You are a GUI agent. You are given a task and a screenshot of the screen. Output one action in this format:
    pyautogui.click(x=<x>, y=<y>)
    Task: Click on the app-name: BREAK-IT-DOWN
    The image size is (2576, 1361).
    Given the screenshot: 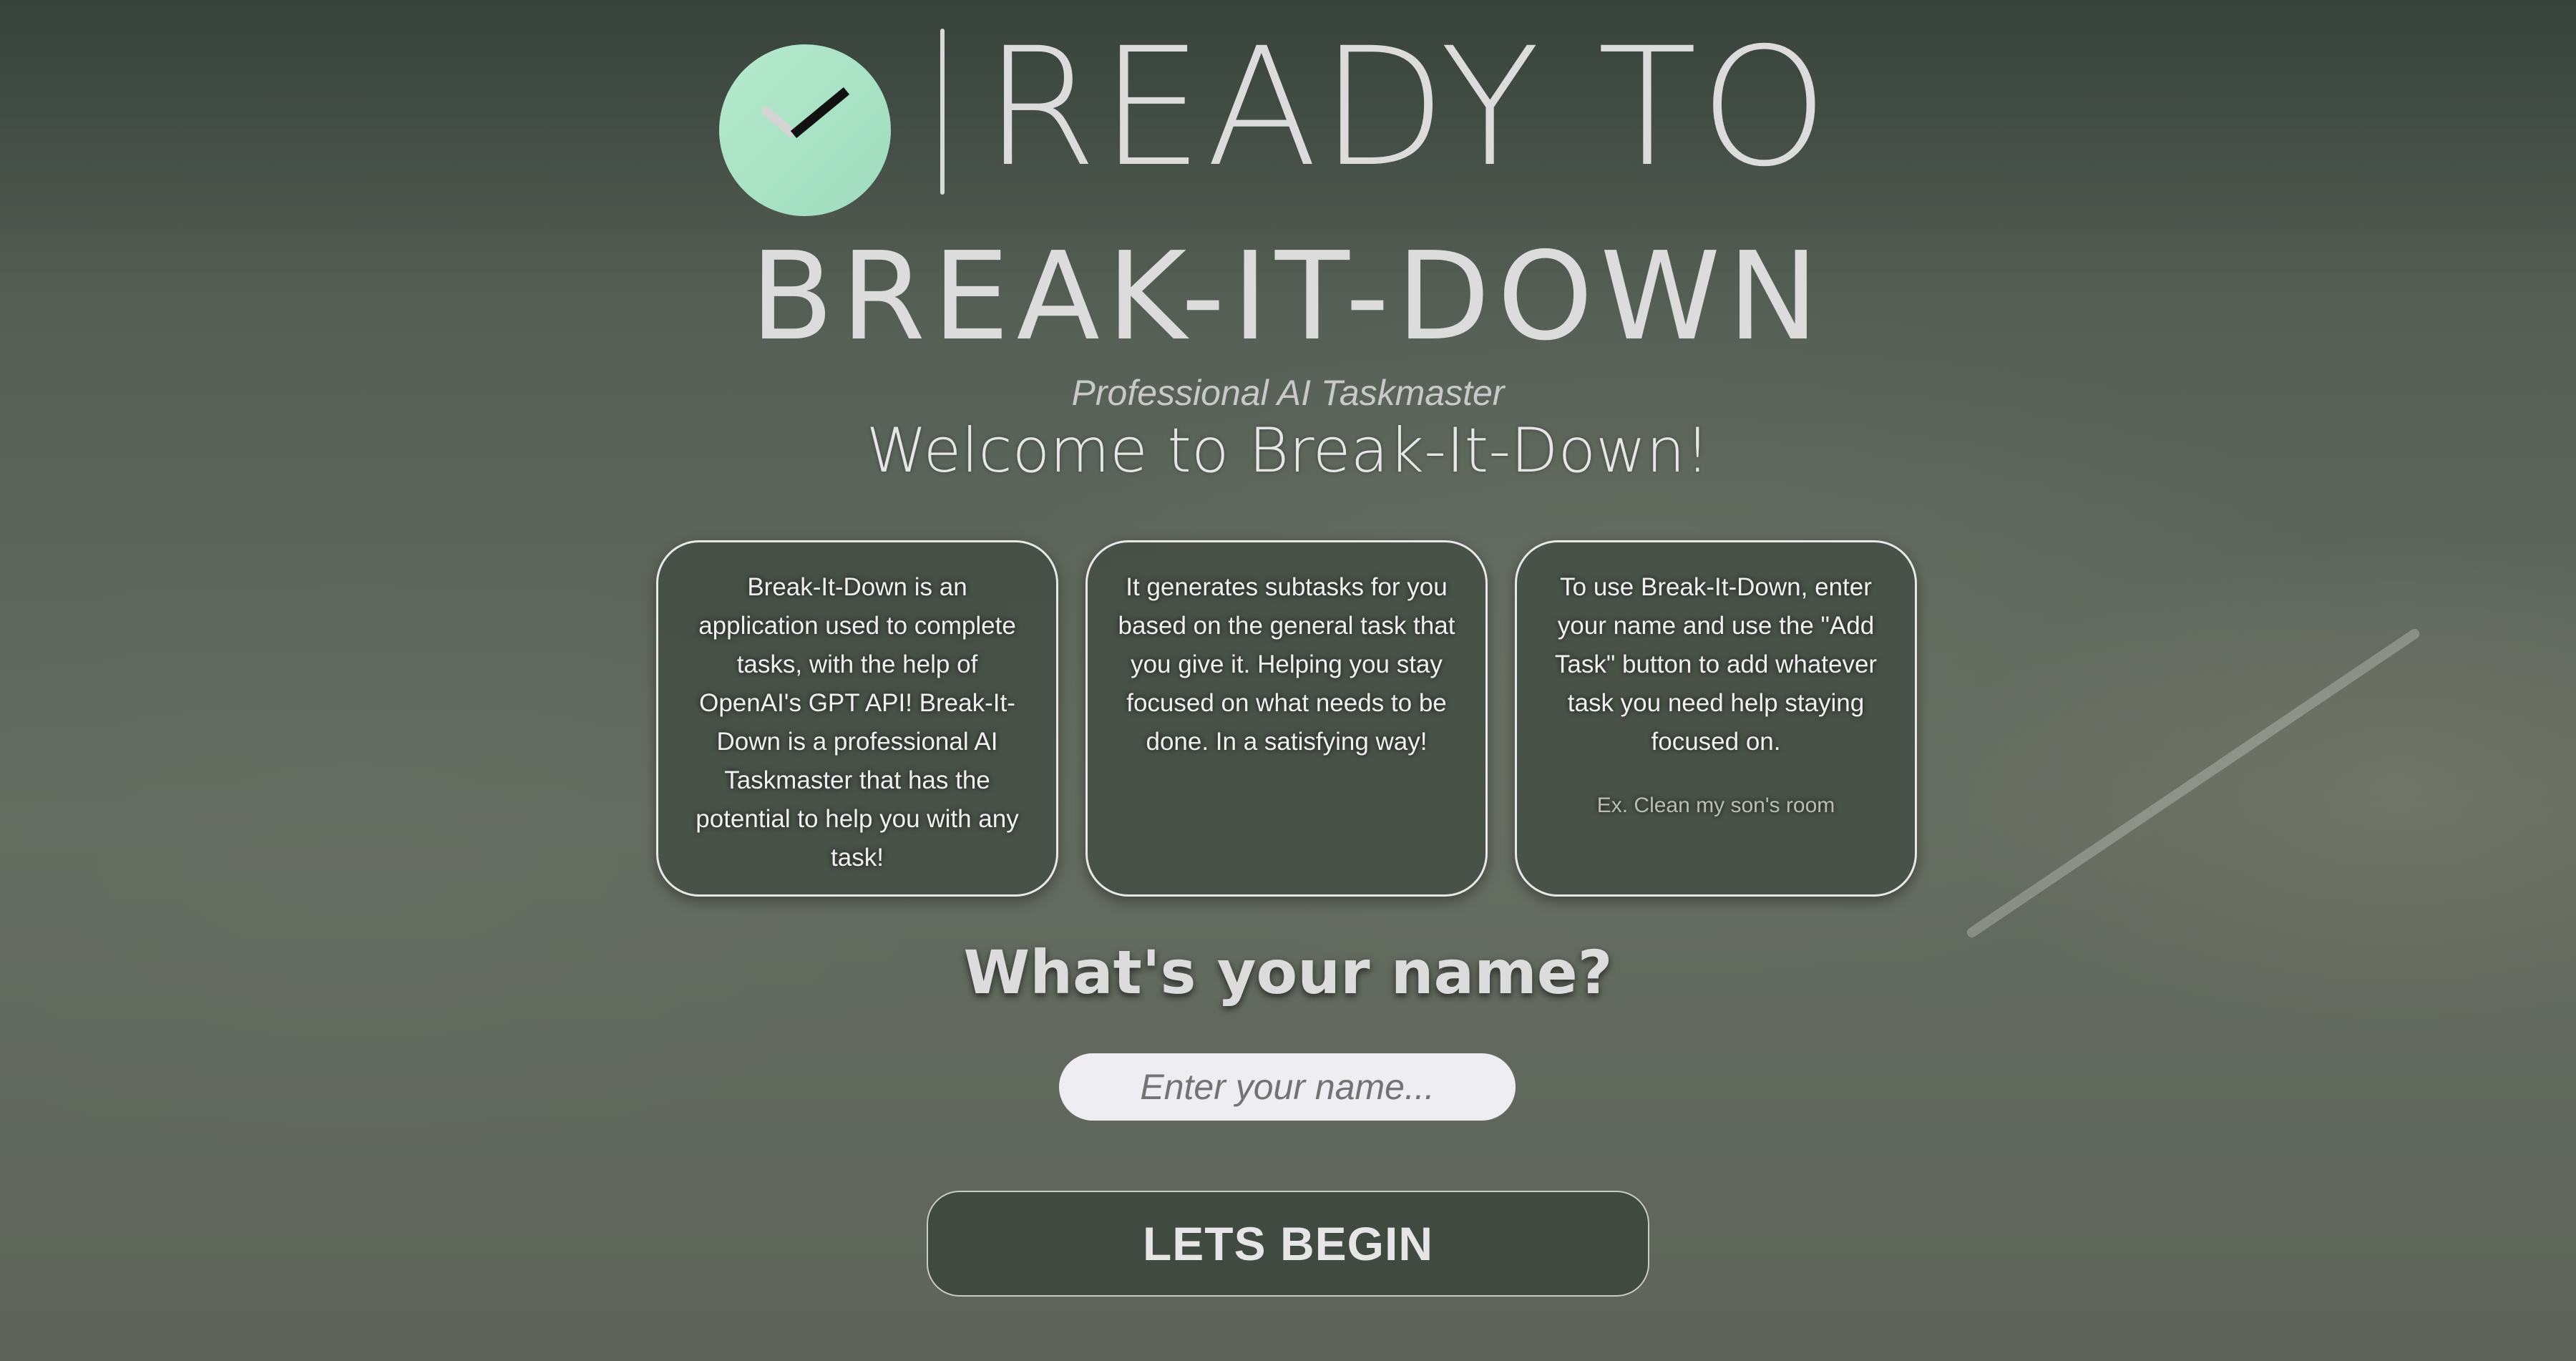 What is the action you would take?
    pyautogui.click(x=1288, y=297)
    